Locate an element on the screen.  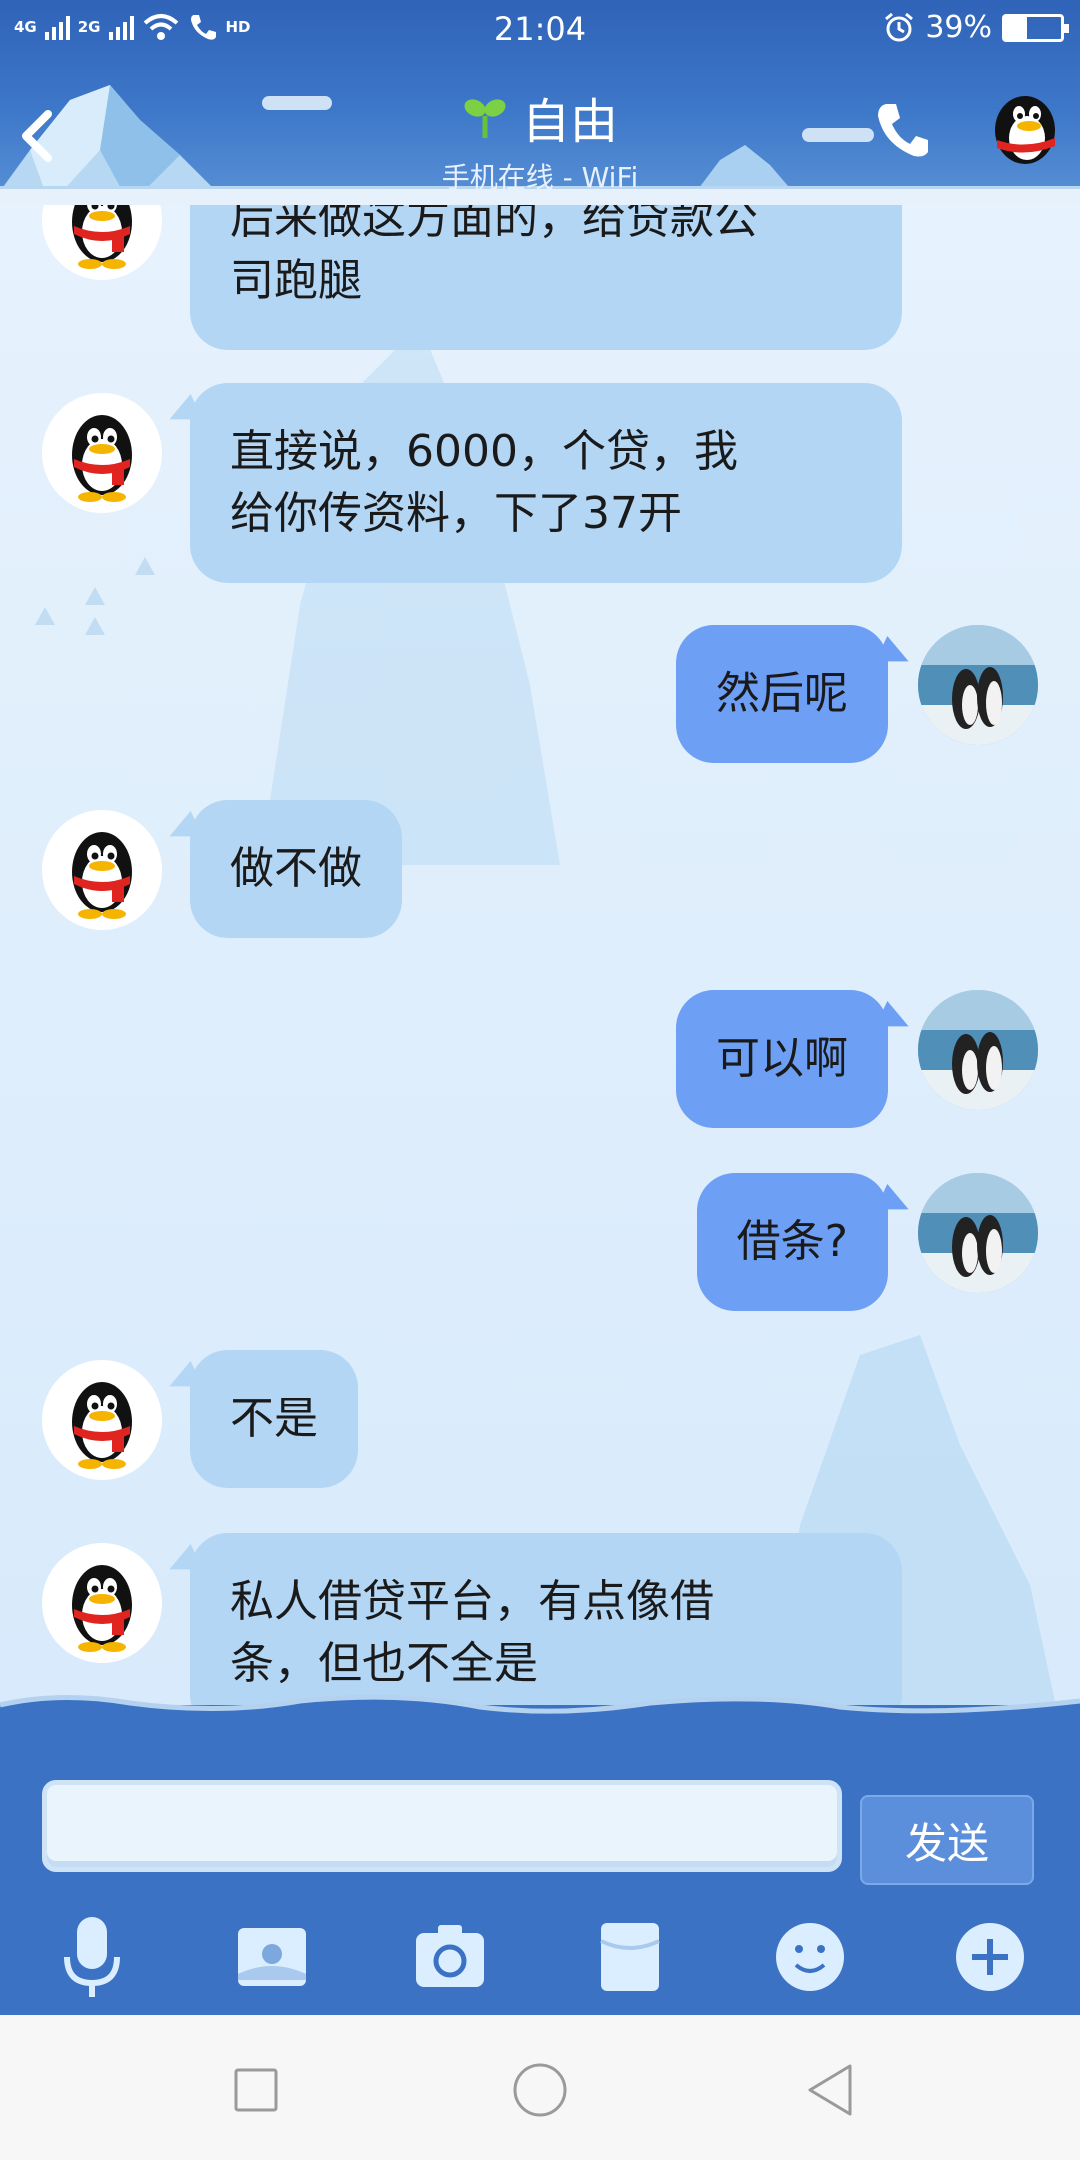
message-bubble: 做不做 is located at coordinates (296, 869).